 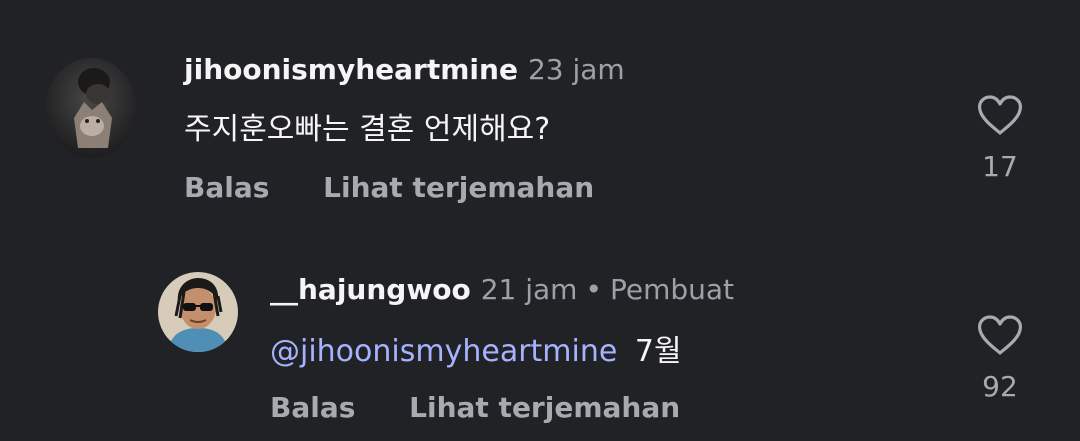 I want to click on reply-header: __hajungwoo 21 jam • Pembuat, so click(x=502, y=290).